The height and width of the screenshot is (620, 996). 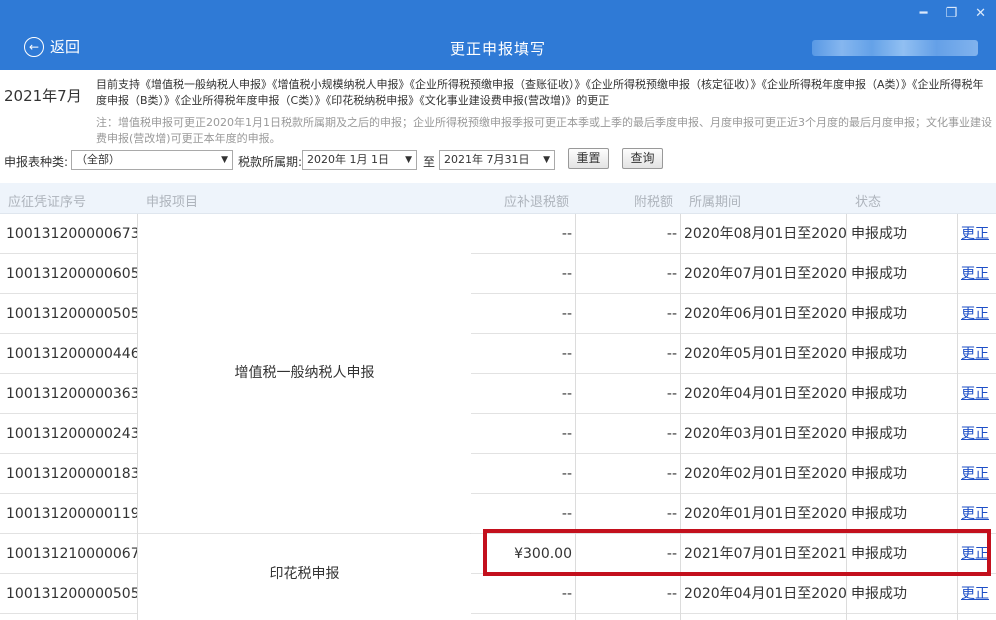 I want to click on end-date-value: 2021年 7月31日, so click(x=487, y=159).